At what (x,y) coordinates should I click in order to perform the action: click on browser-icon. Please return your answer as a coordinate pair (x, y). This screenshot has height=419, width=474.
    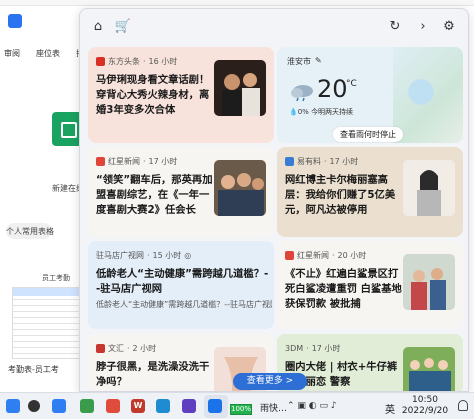
    Looking at the image, I should click on (163, 406).